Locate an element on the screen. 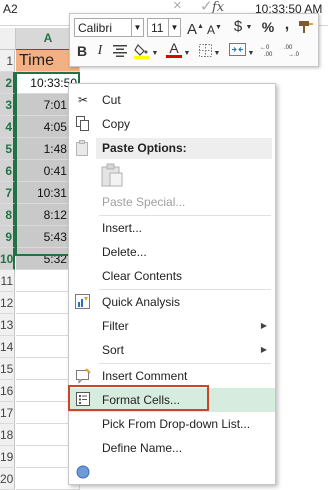 The width and height of the screenshot is (328, 490). svg-text: →.0 is located at coordinates (294, 54).